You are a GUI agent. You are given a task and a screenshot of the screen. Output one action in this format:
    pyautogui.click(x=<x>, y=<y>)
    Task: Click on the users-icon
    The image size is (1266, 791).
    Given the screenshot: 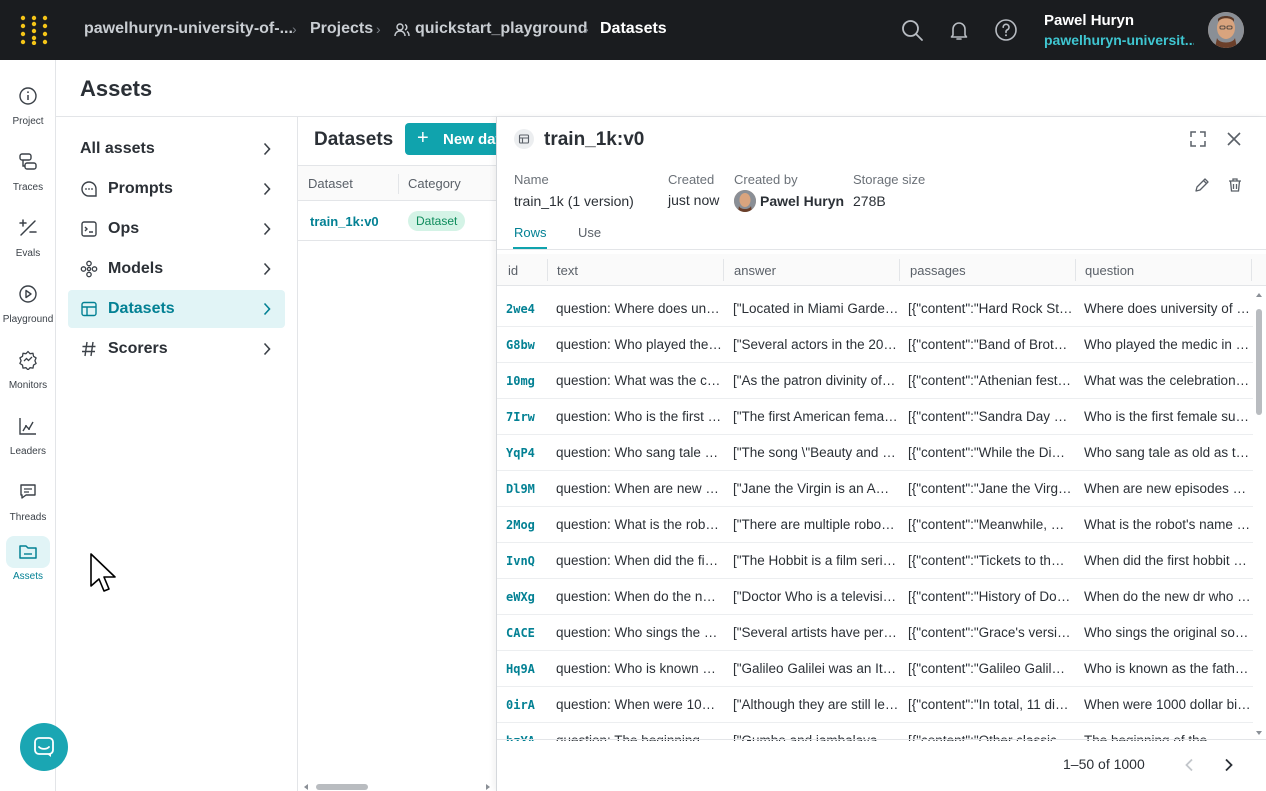 What is the action you would take?
    pyautogui.click(x=402, y=30)
    